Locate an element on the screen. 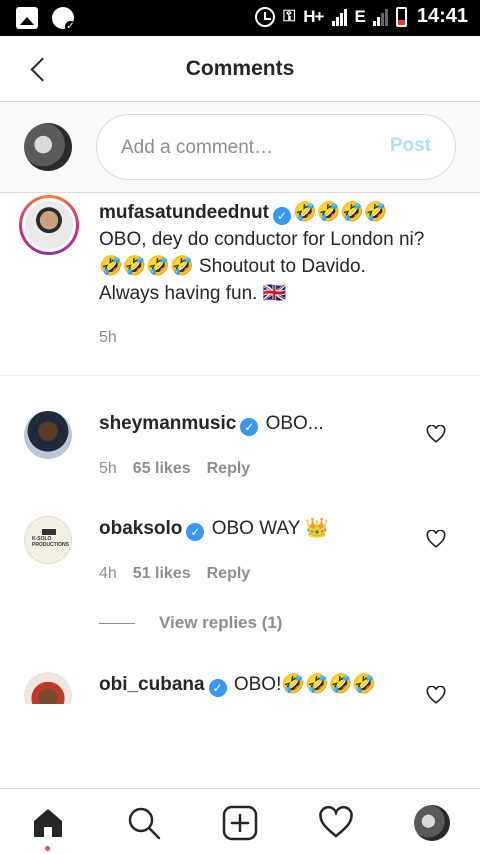 This screenshot has height=854, width=480. alarm-icon is located at coordinates (265, 16).